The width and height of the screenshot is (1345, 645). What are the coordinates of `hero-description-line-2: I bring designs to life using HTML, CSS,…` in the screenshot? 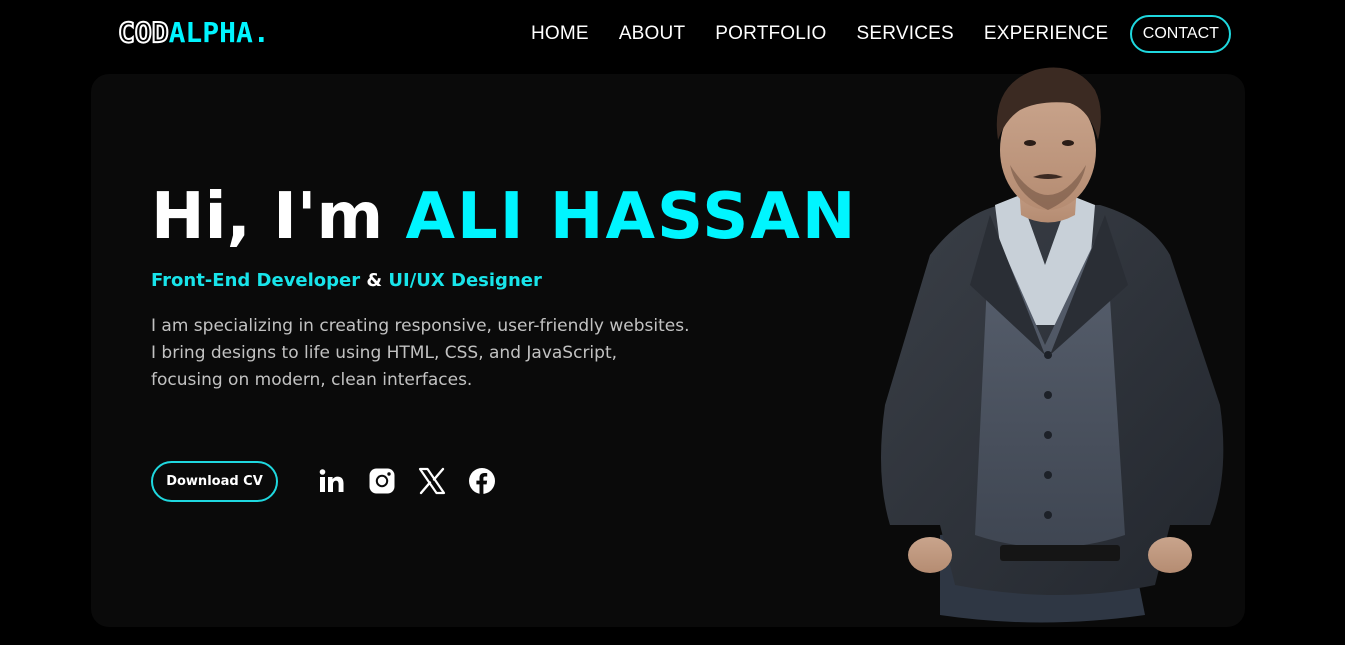 It's located at (384, 353).